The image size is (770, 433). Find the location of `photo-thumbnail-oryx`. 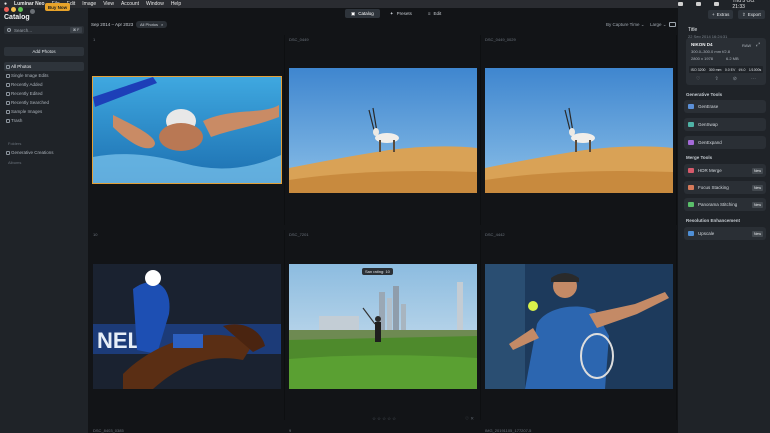

photo-thumbnail-oryx is located at coordinates (383, 130).